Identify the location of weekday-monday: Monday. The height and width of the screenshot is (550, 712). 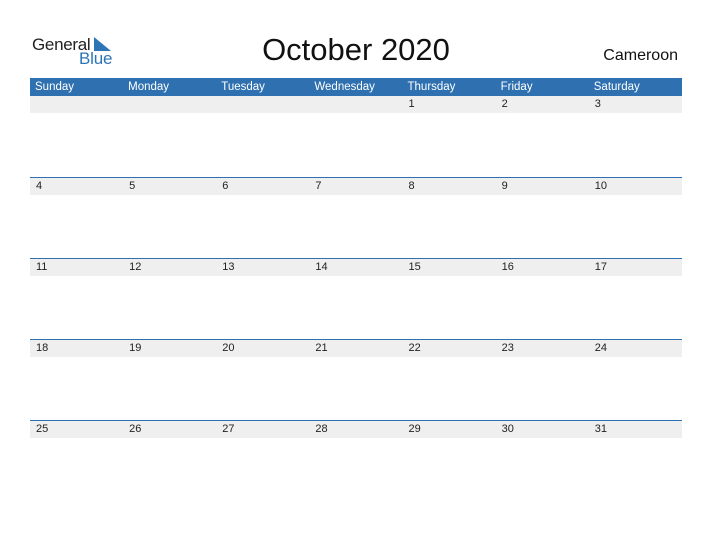
(149, 87).